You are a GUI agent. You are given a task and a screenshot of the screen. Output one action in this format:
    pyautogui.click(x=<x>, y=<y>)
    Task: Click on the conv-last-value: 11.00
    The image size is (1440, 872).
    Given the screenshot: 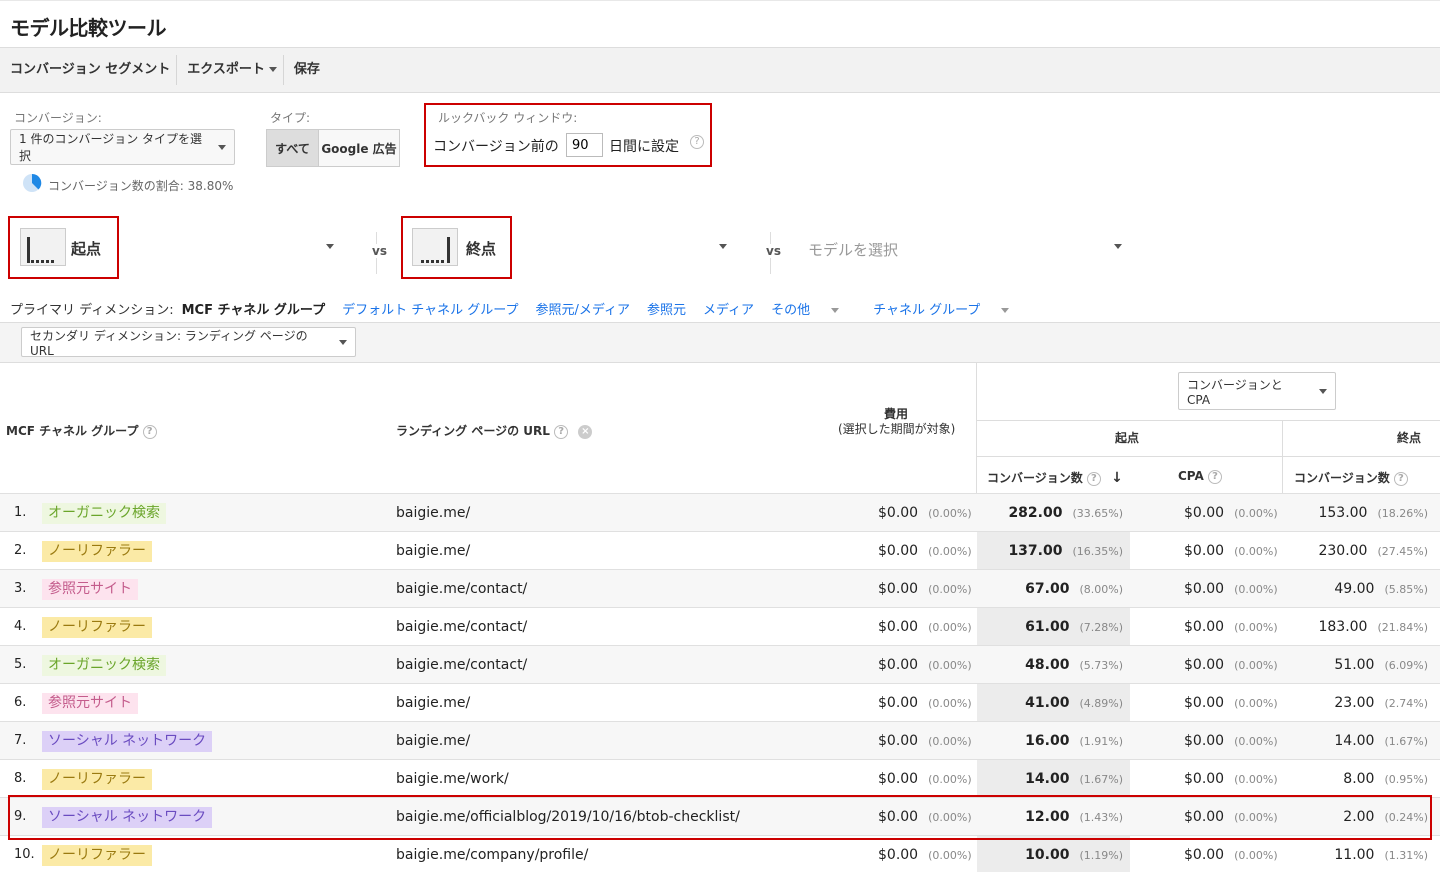 What is the action you would take?
    pyautogui.click(x=1354, y=855)
    